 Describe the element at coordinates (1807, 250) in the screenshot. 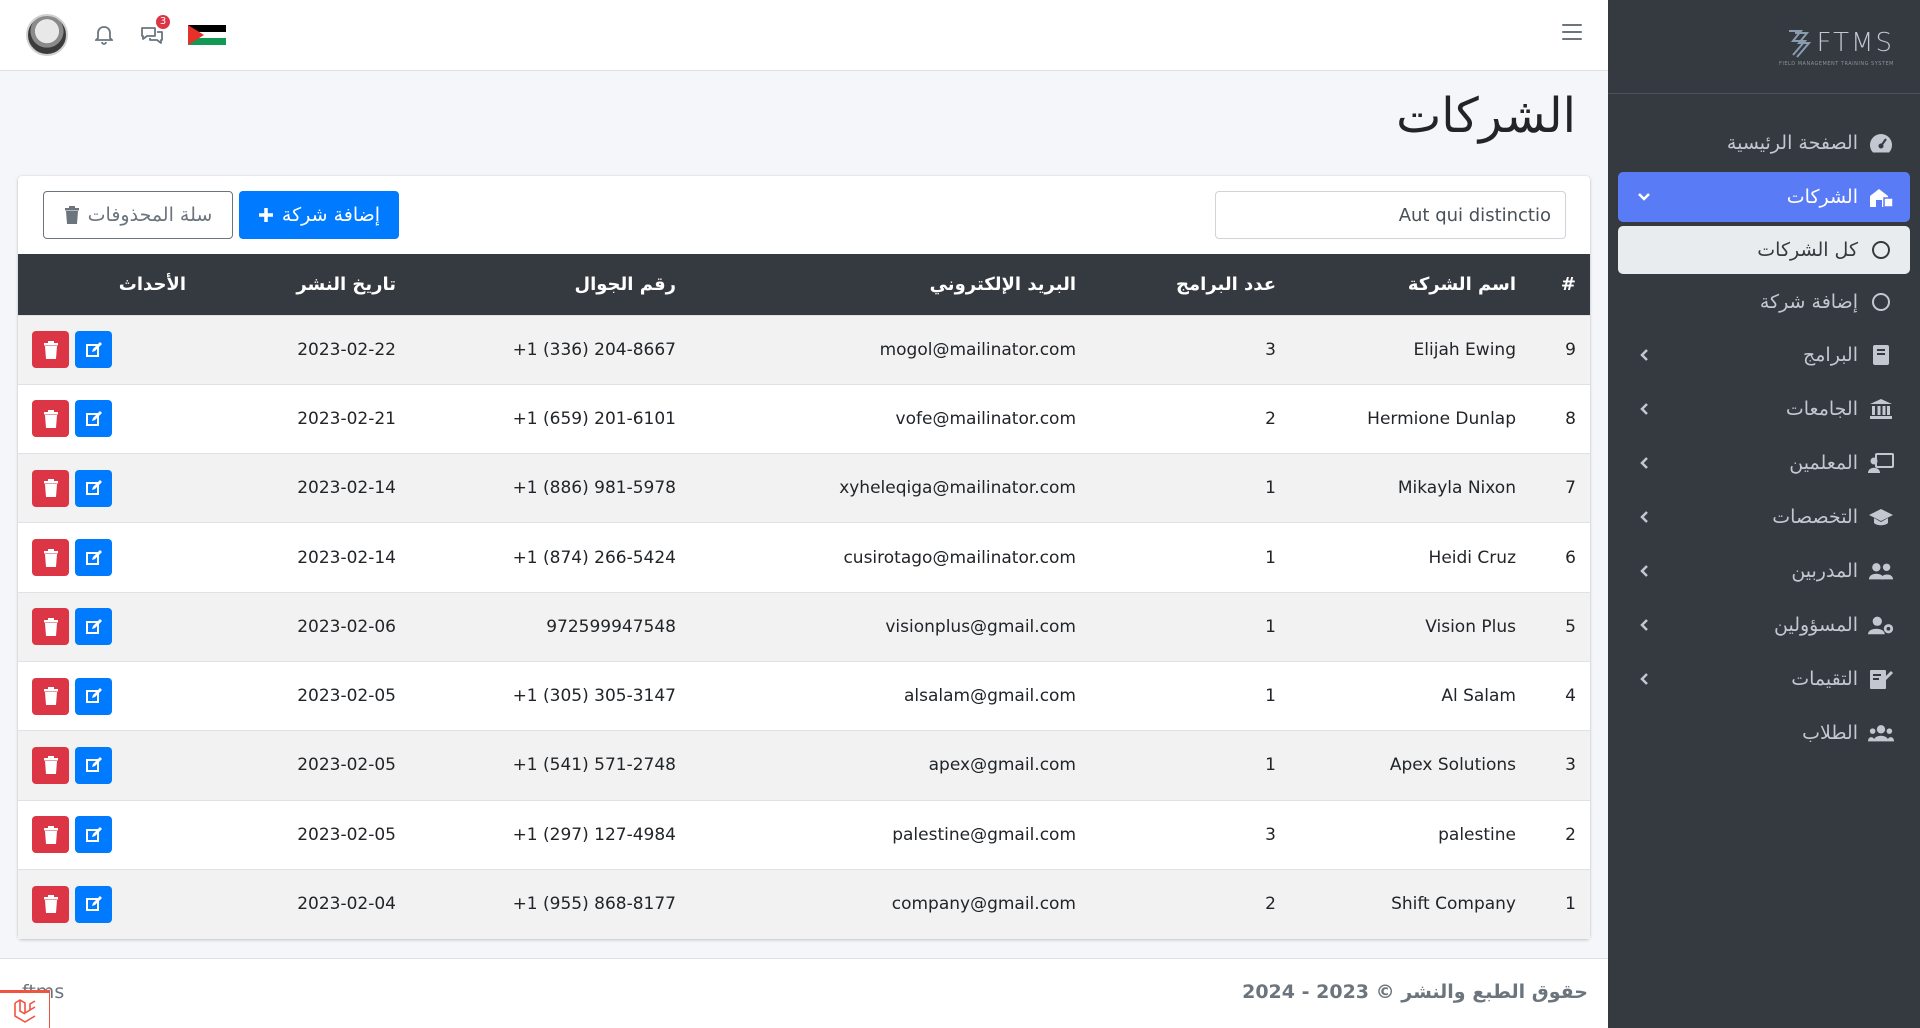

I see `sidebar-item-label: كل الشركات` at that location.